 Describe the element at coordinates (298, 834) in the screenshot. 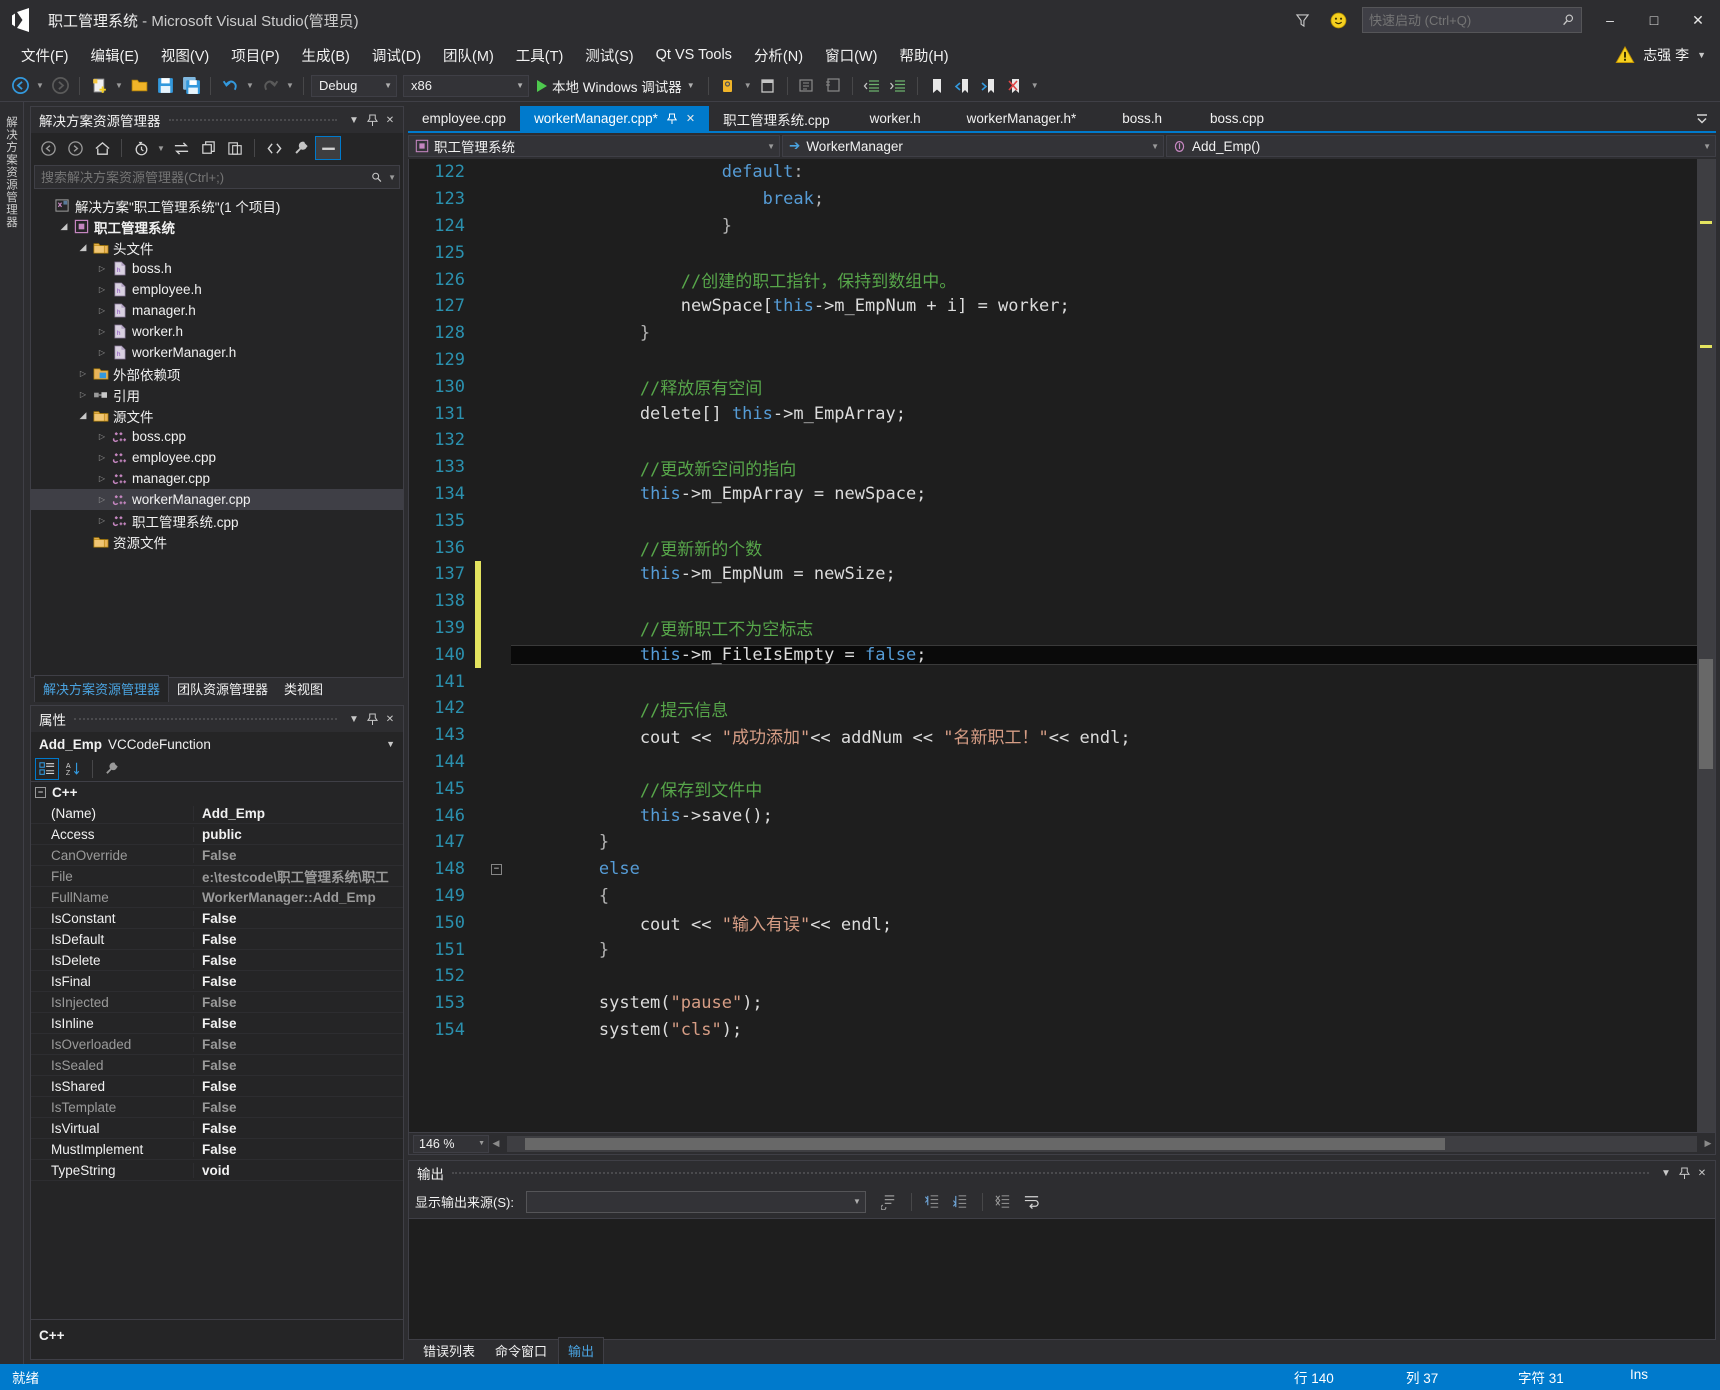

I see `property-value: public` at that location.